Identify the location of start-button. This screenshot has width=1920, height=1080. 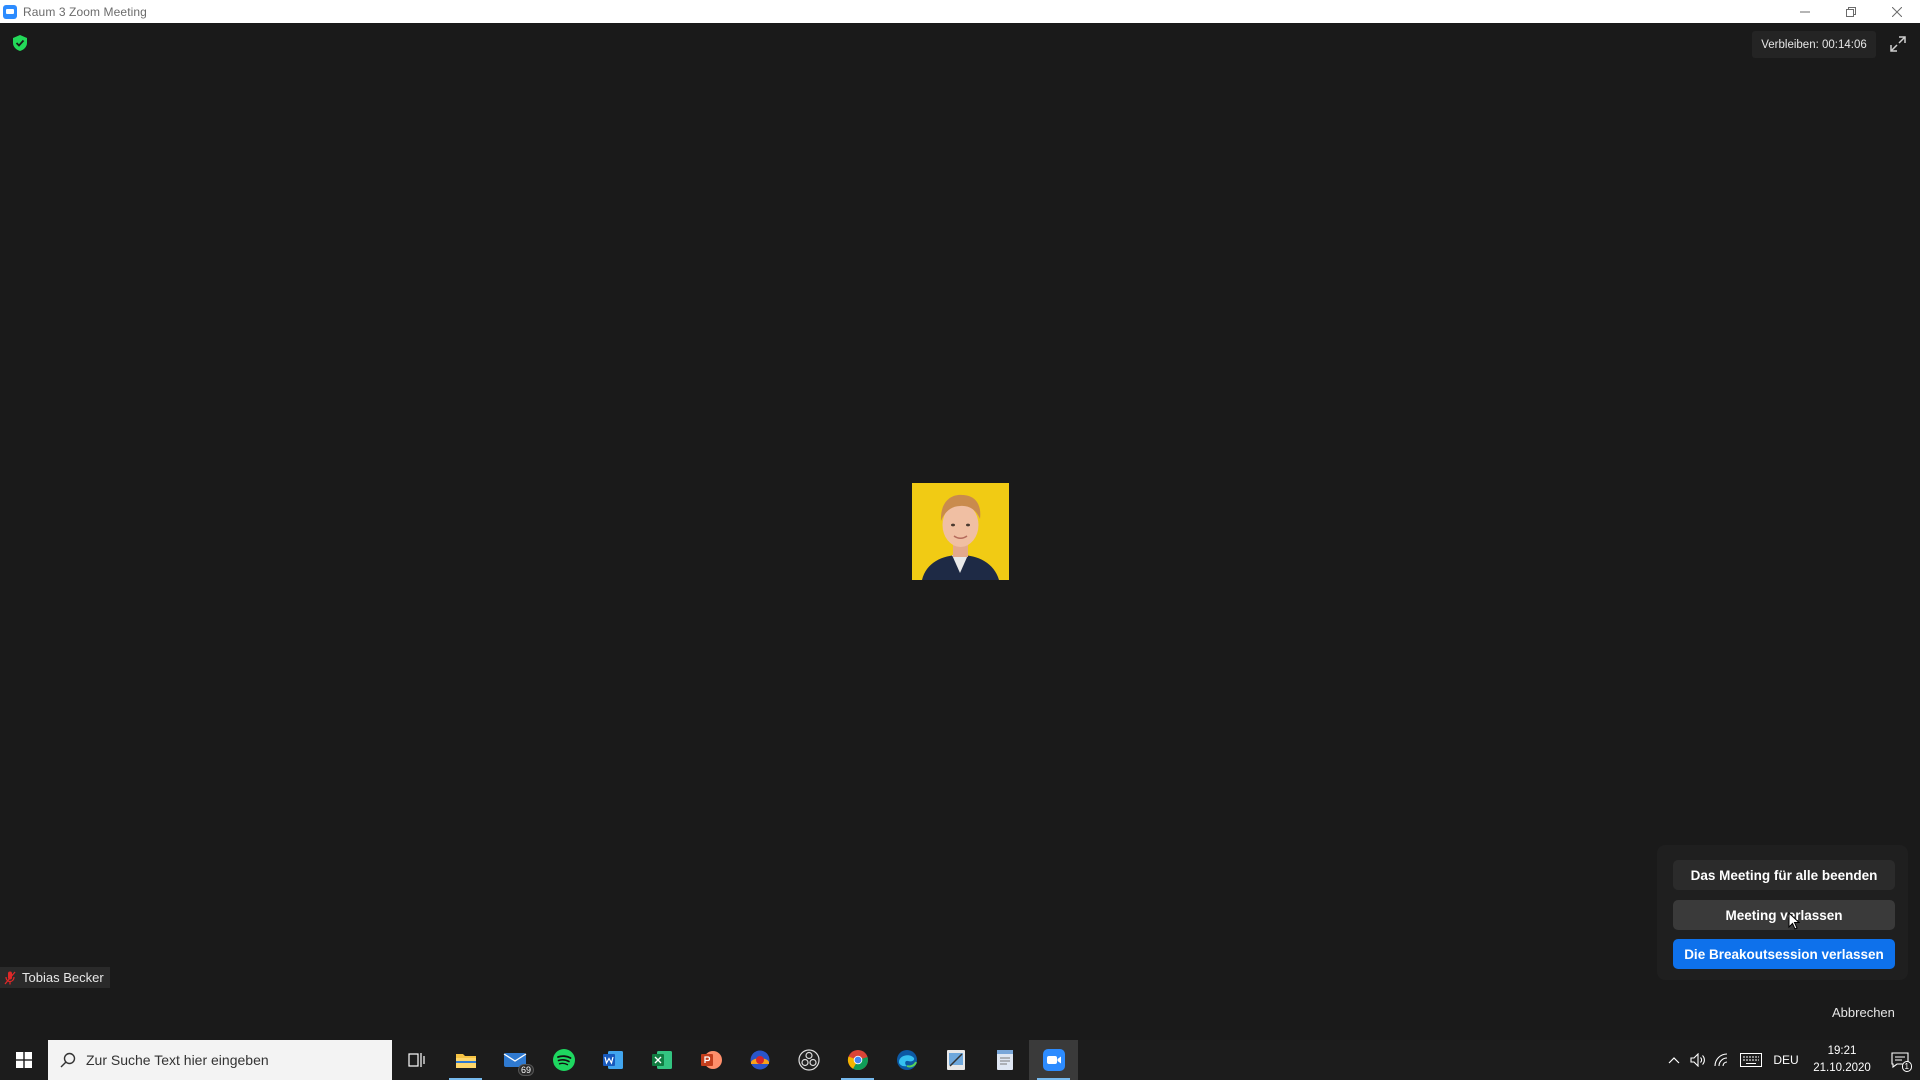
(24, 1060).